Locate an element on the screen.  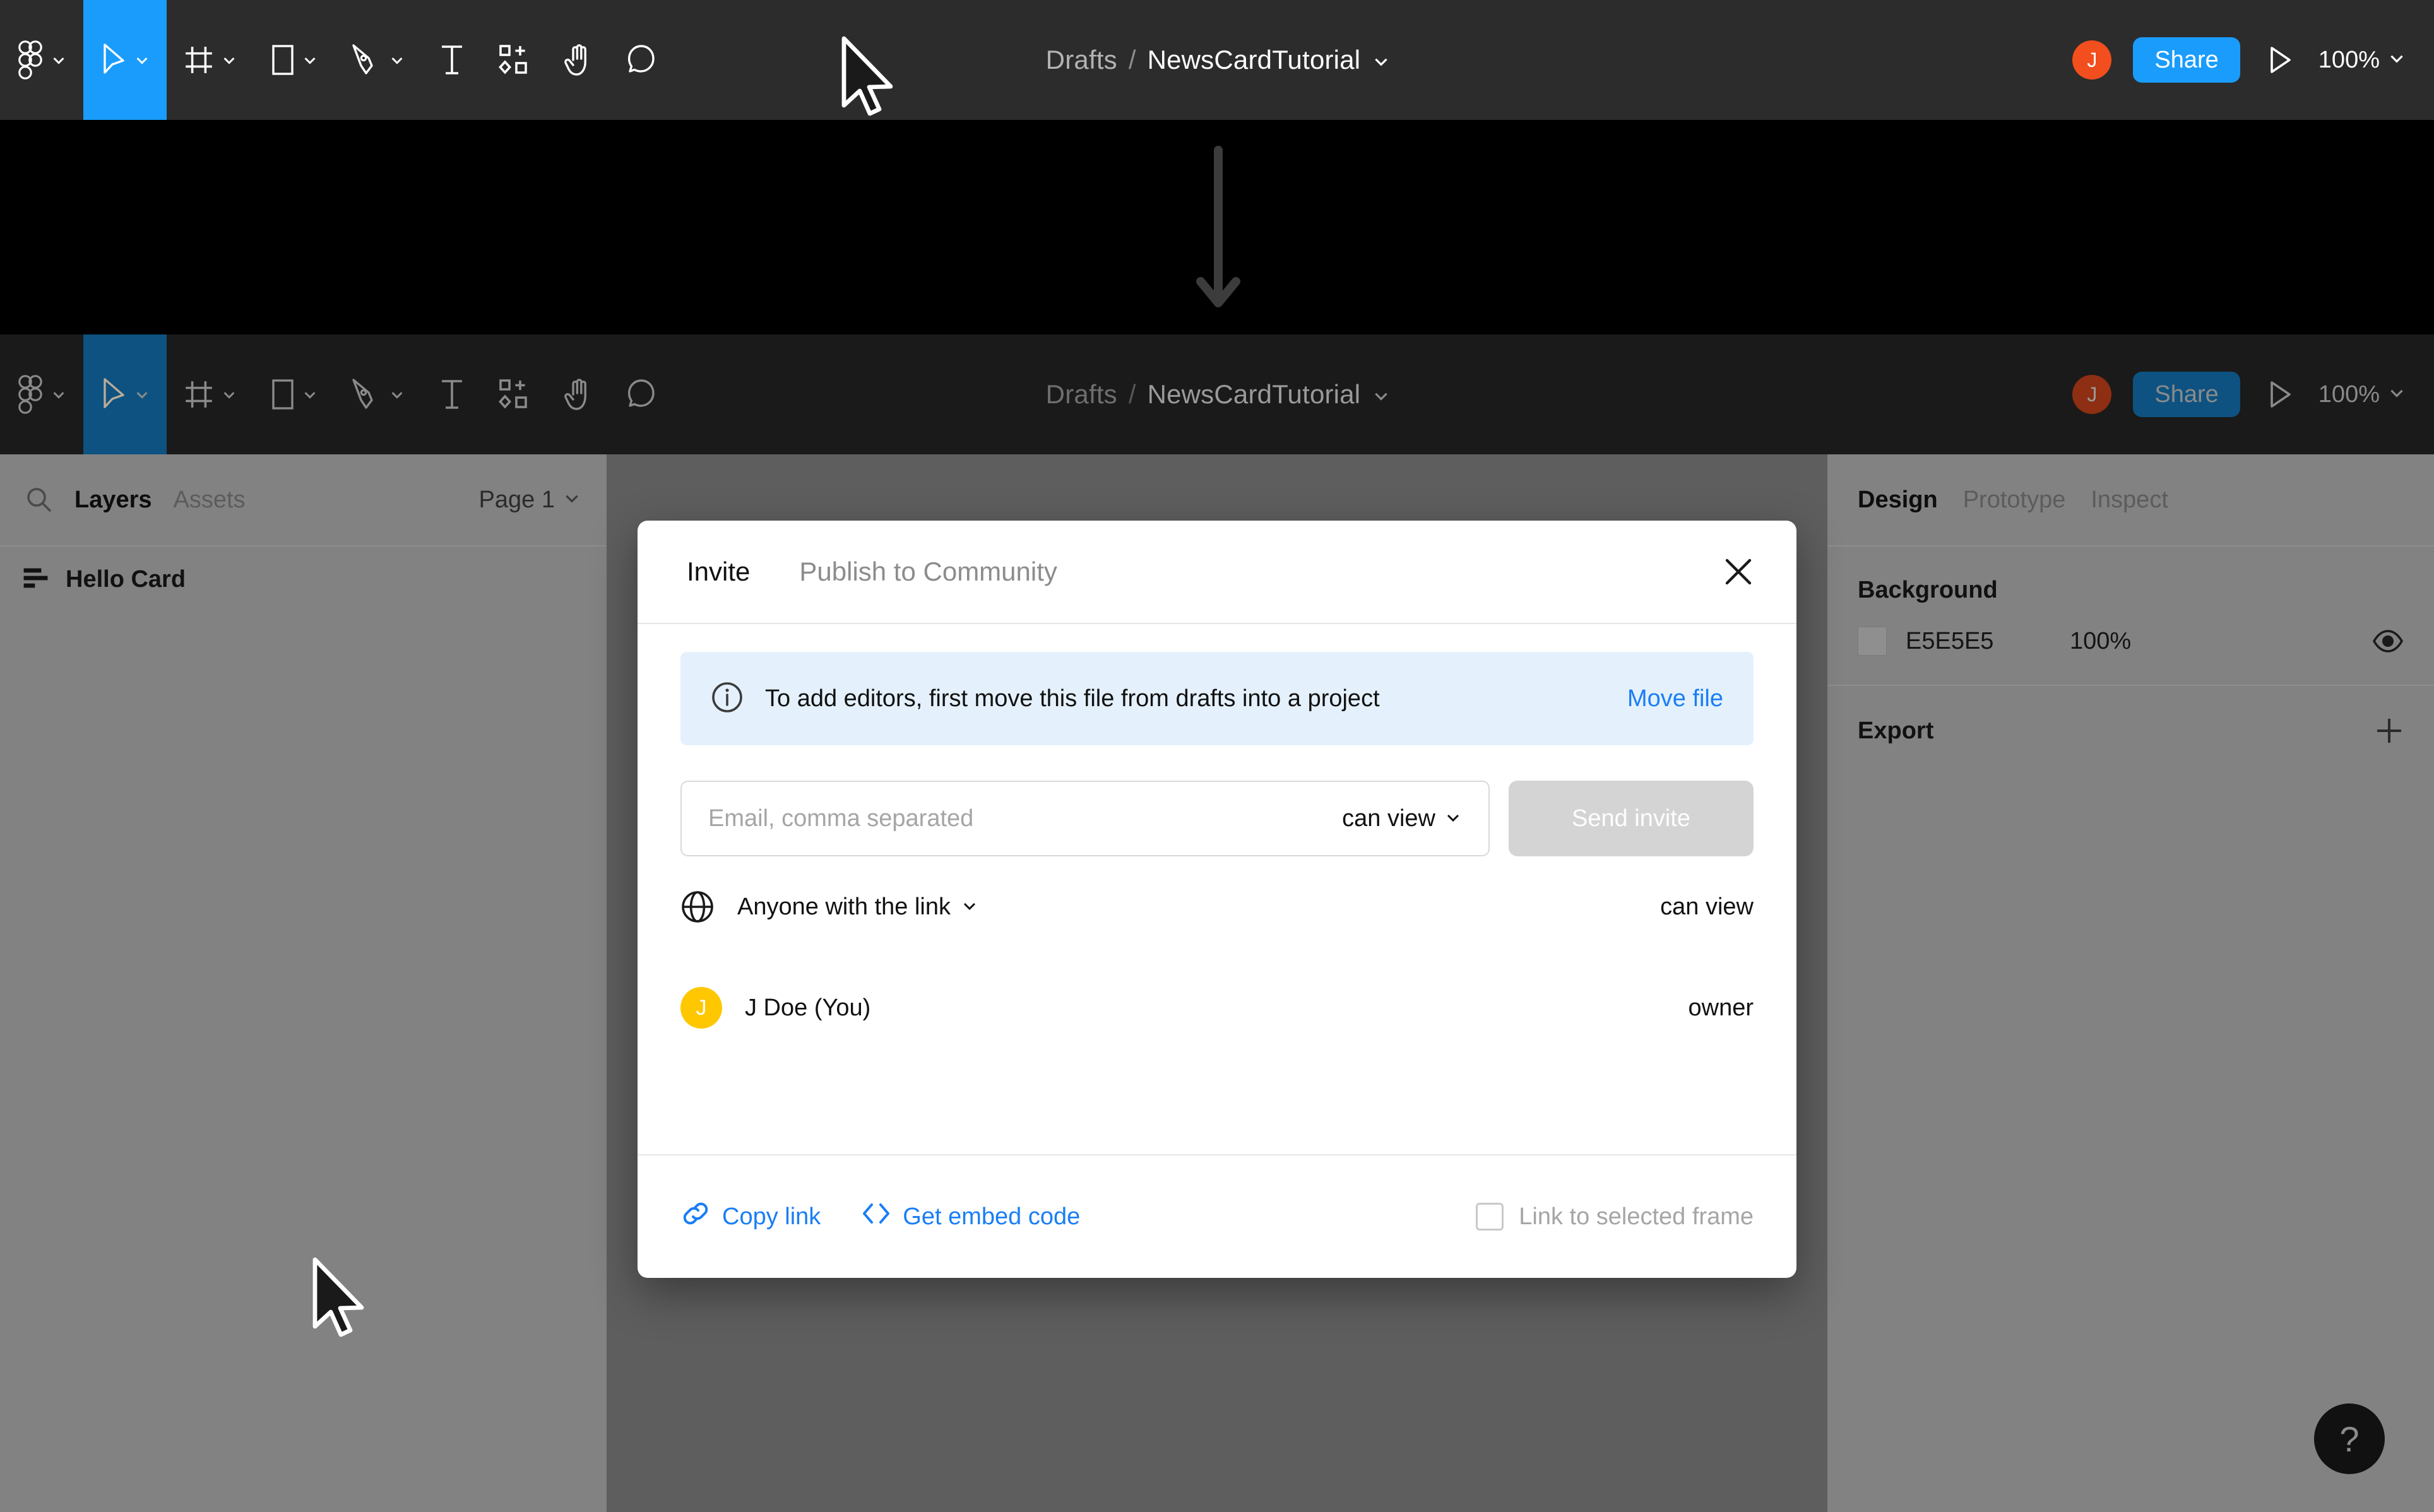
shape-tool-button-context is located at coordinates (294, 394).